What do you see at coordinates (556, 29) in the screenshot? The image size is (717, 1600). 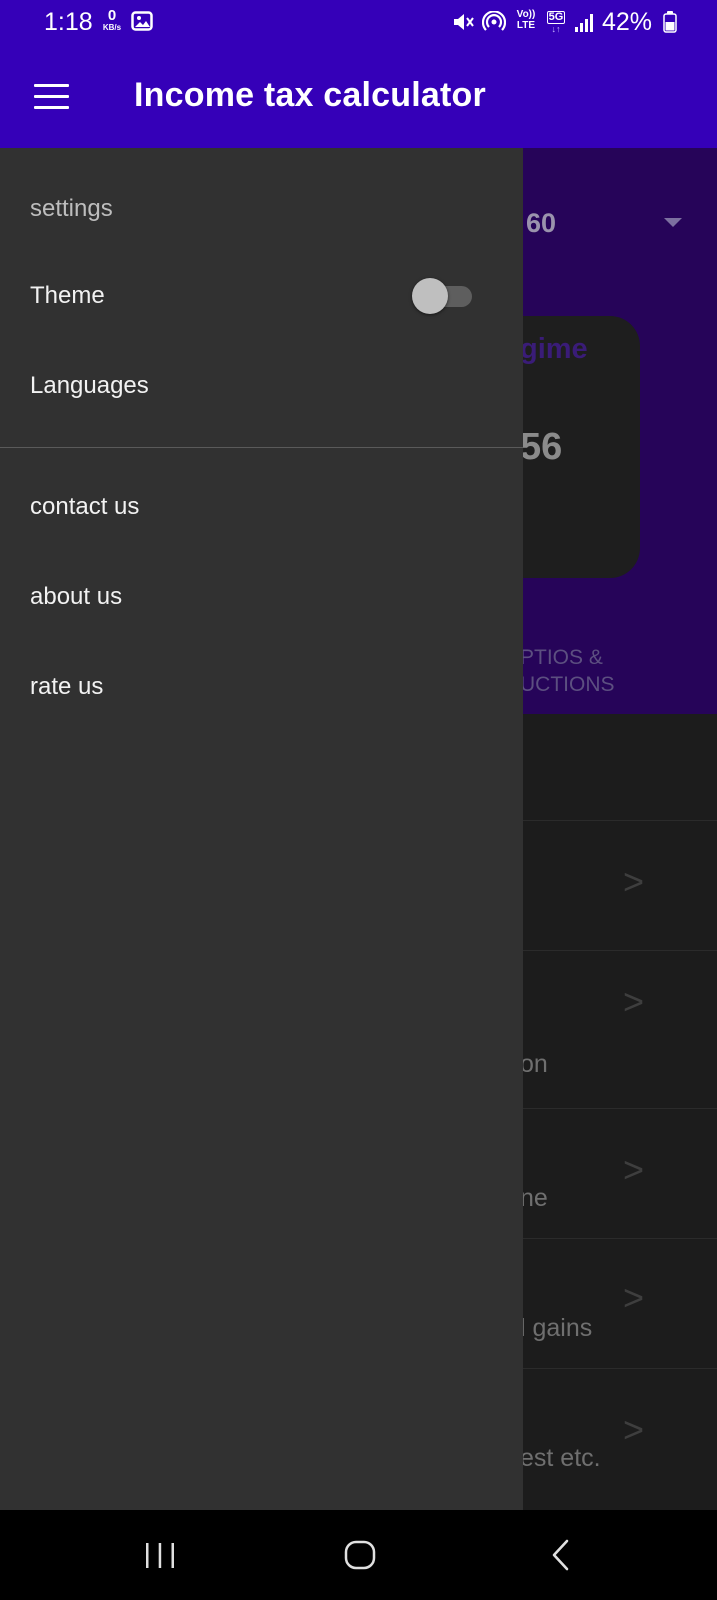 I see `data-arrows-icon: ↓↑` at bounding box center [556, 29].